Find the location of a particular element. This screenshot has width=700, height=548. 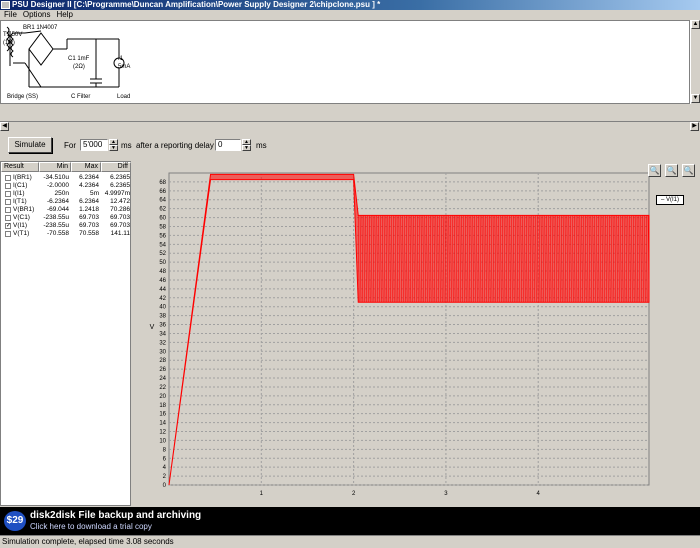

y-tick-label: 26 is located at coordinates (162, 370).